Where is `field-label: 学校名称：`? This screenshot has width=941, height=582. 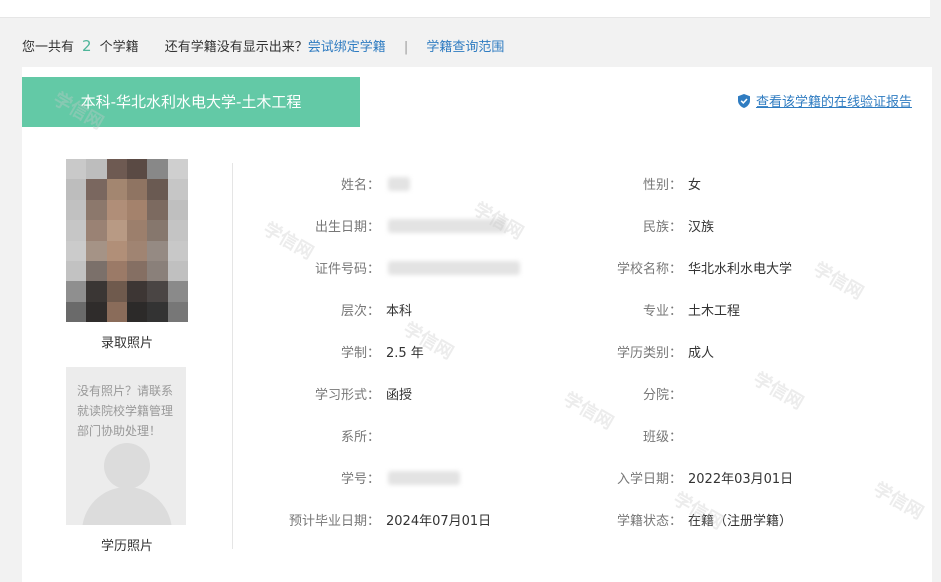
field-label: 学校名称： is located at coordinates (649, 269).